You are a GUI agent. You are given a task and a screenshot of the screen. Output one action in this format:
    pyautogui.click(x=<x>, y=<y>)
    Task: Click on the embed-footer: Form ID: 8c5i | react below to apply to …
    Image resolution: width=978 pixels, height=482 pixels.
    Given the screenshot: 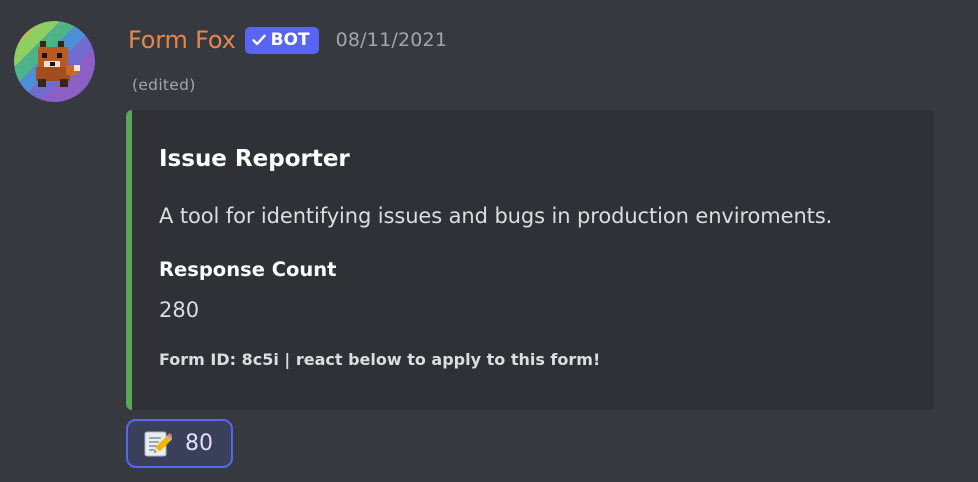 What is the action you would take?
    pyautogui.click(x=380, y=359)
    